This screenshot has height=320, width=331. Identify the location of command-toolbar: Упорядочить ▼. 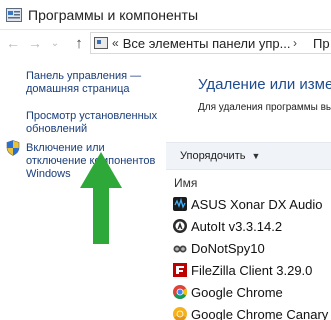
(248, 156).